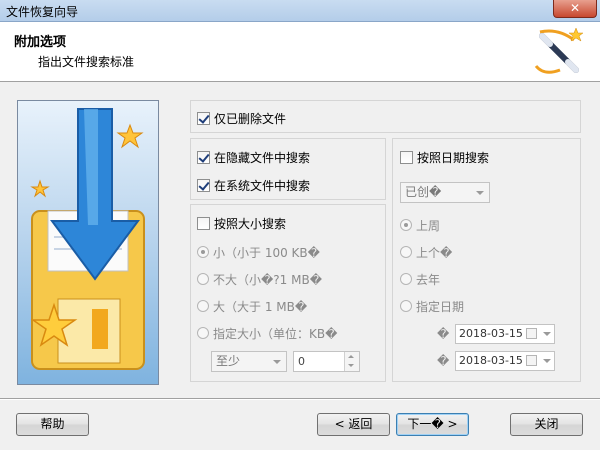 The width and height of the screenshot is (600, 450). I want to click on date-to-checkbox, so click(531, 360).